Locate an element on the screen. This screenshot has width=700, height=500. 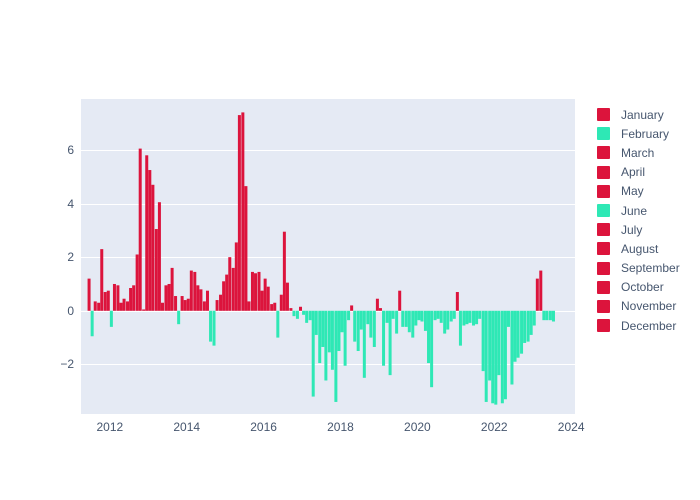
legend-item: January is located at coordinates (647, 114).